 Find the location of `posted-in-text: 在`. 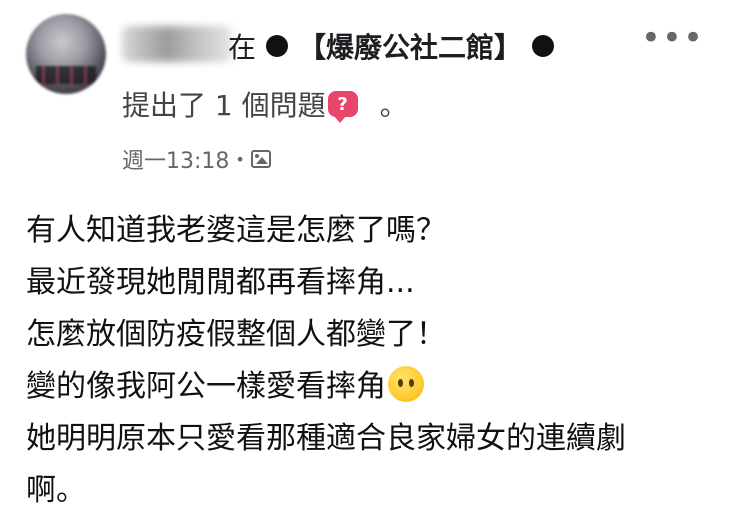

posted-in-text: 在 is located at coordinates (242, 47).